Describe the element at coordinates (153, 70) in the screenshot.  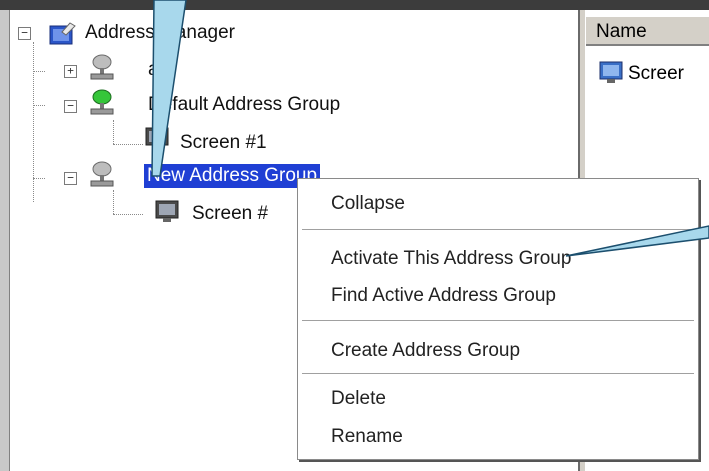
I see `tree-node-label: a` at that location.